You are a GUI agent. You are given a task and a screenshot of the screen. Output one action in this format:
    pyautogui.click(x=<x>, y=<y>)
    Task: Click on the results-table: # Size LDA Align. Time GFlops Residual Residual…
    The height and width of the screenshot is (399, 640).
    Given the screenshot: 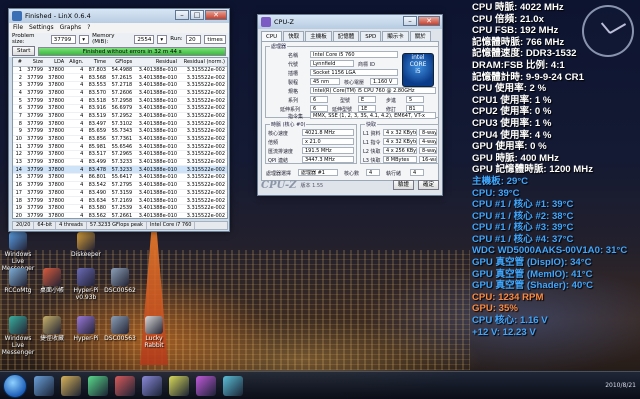 What is the action you would take?
    pyautogui.click(x=120, y=138)
    